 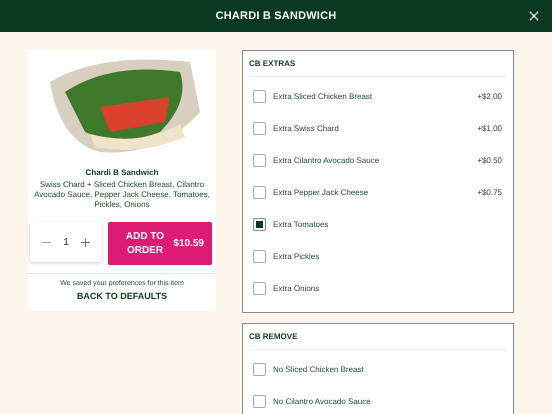 What do you see at coordinates (489, 192) in the screenshot?
I see `option-price: +$0.75` at bounding box center [489, 192].